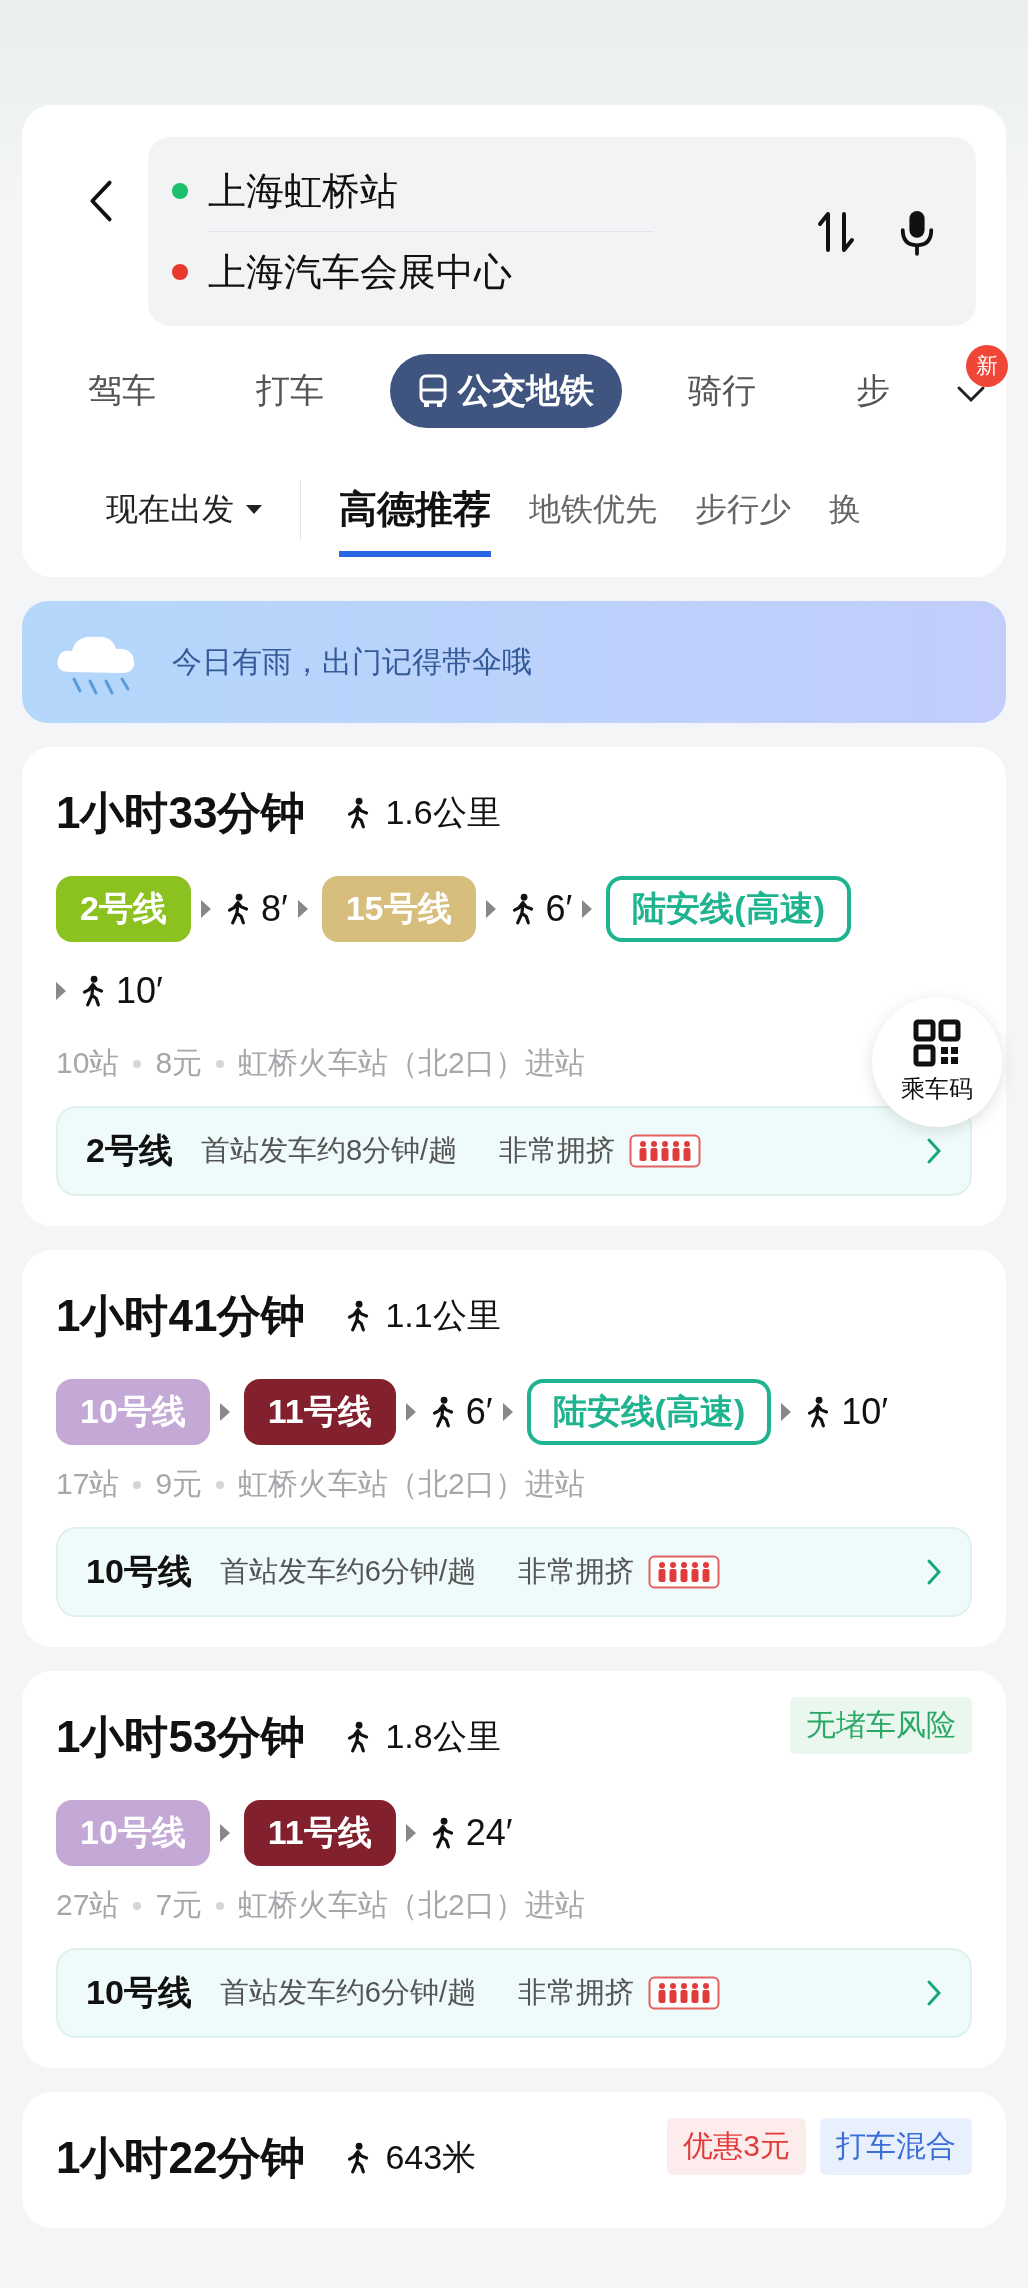 The width and height of the screenshot is (1028, 2288). Describe the element at coordinates (290, 391) in the screenshot. I see `mode-tab: 打车` at that location.